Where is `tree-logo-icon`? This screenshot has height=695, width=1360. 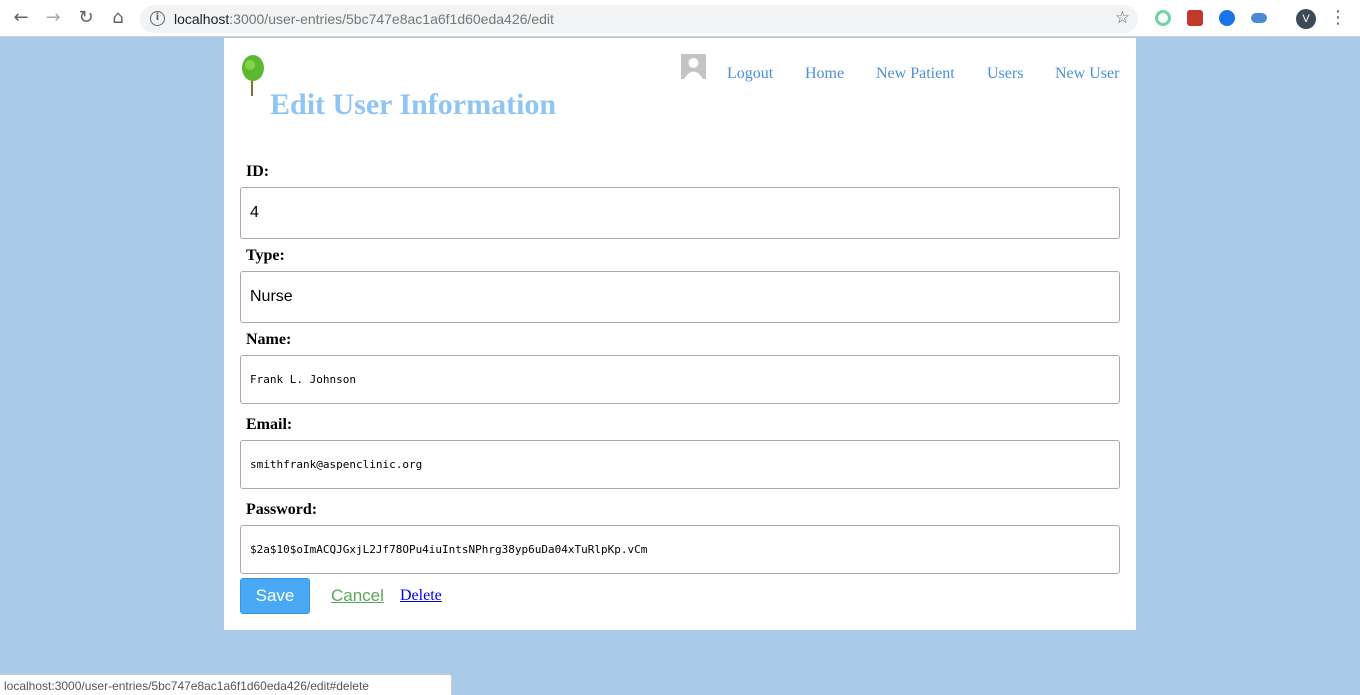 tree-logo-icon is located at coordinates (253, 75).